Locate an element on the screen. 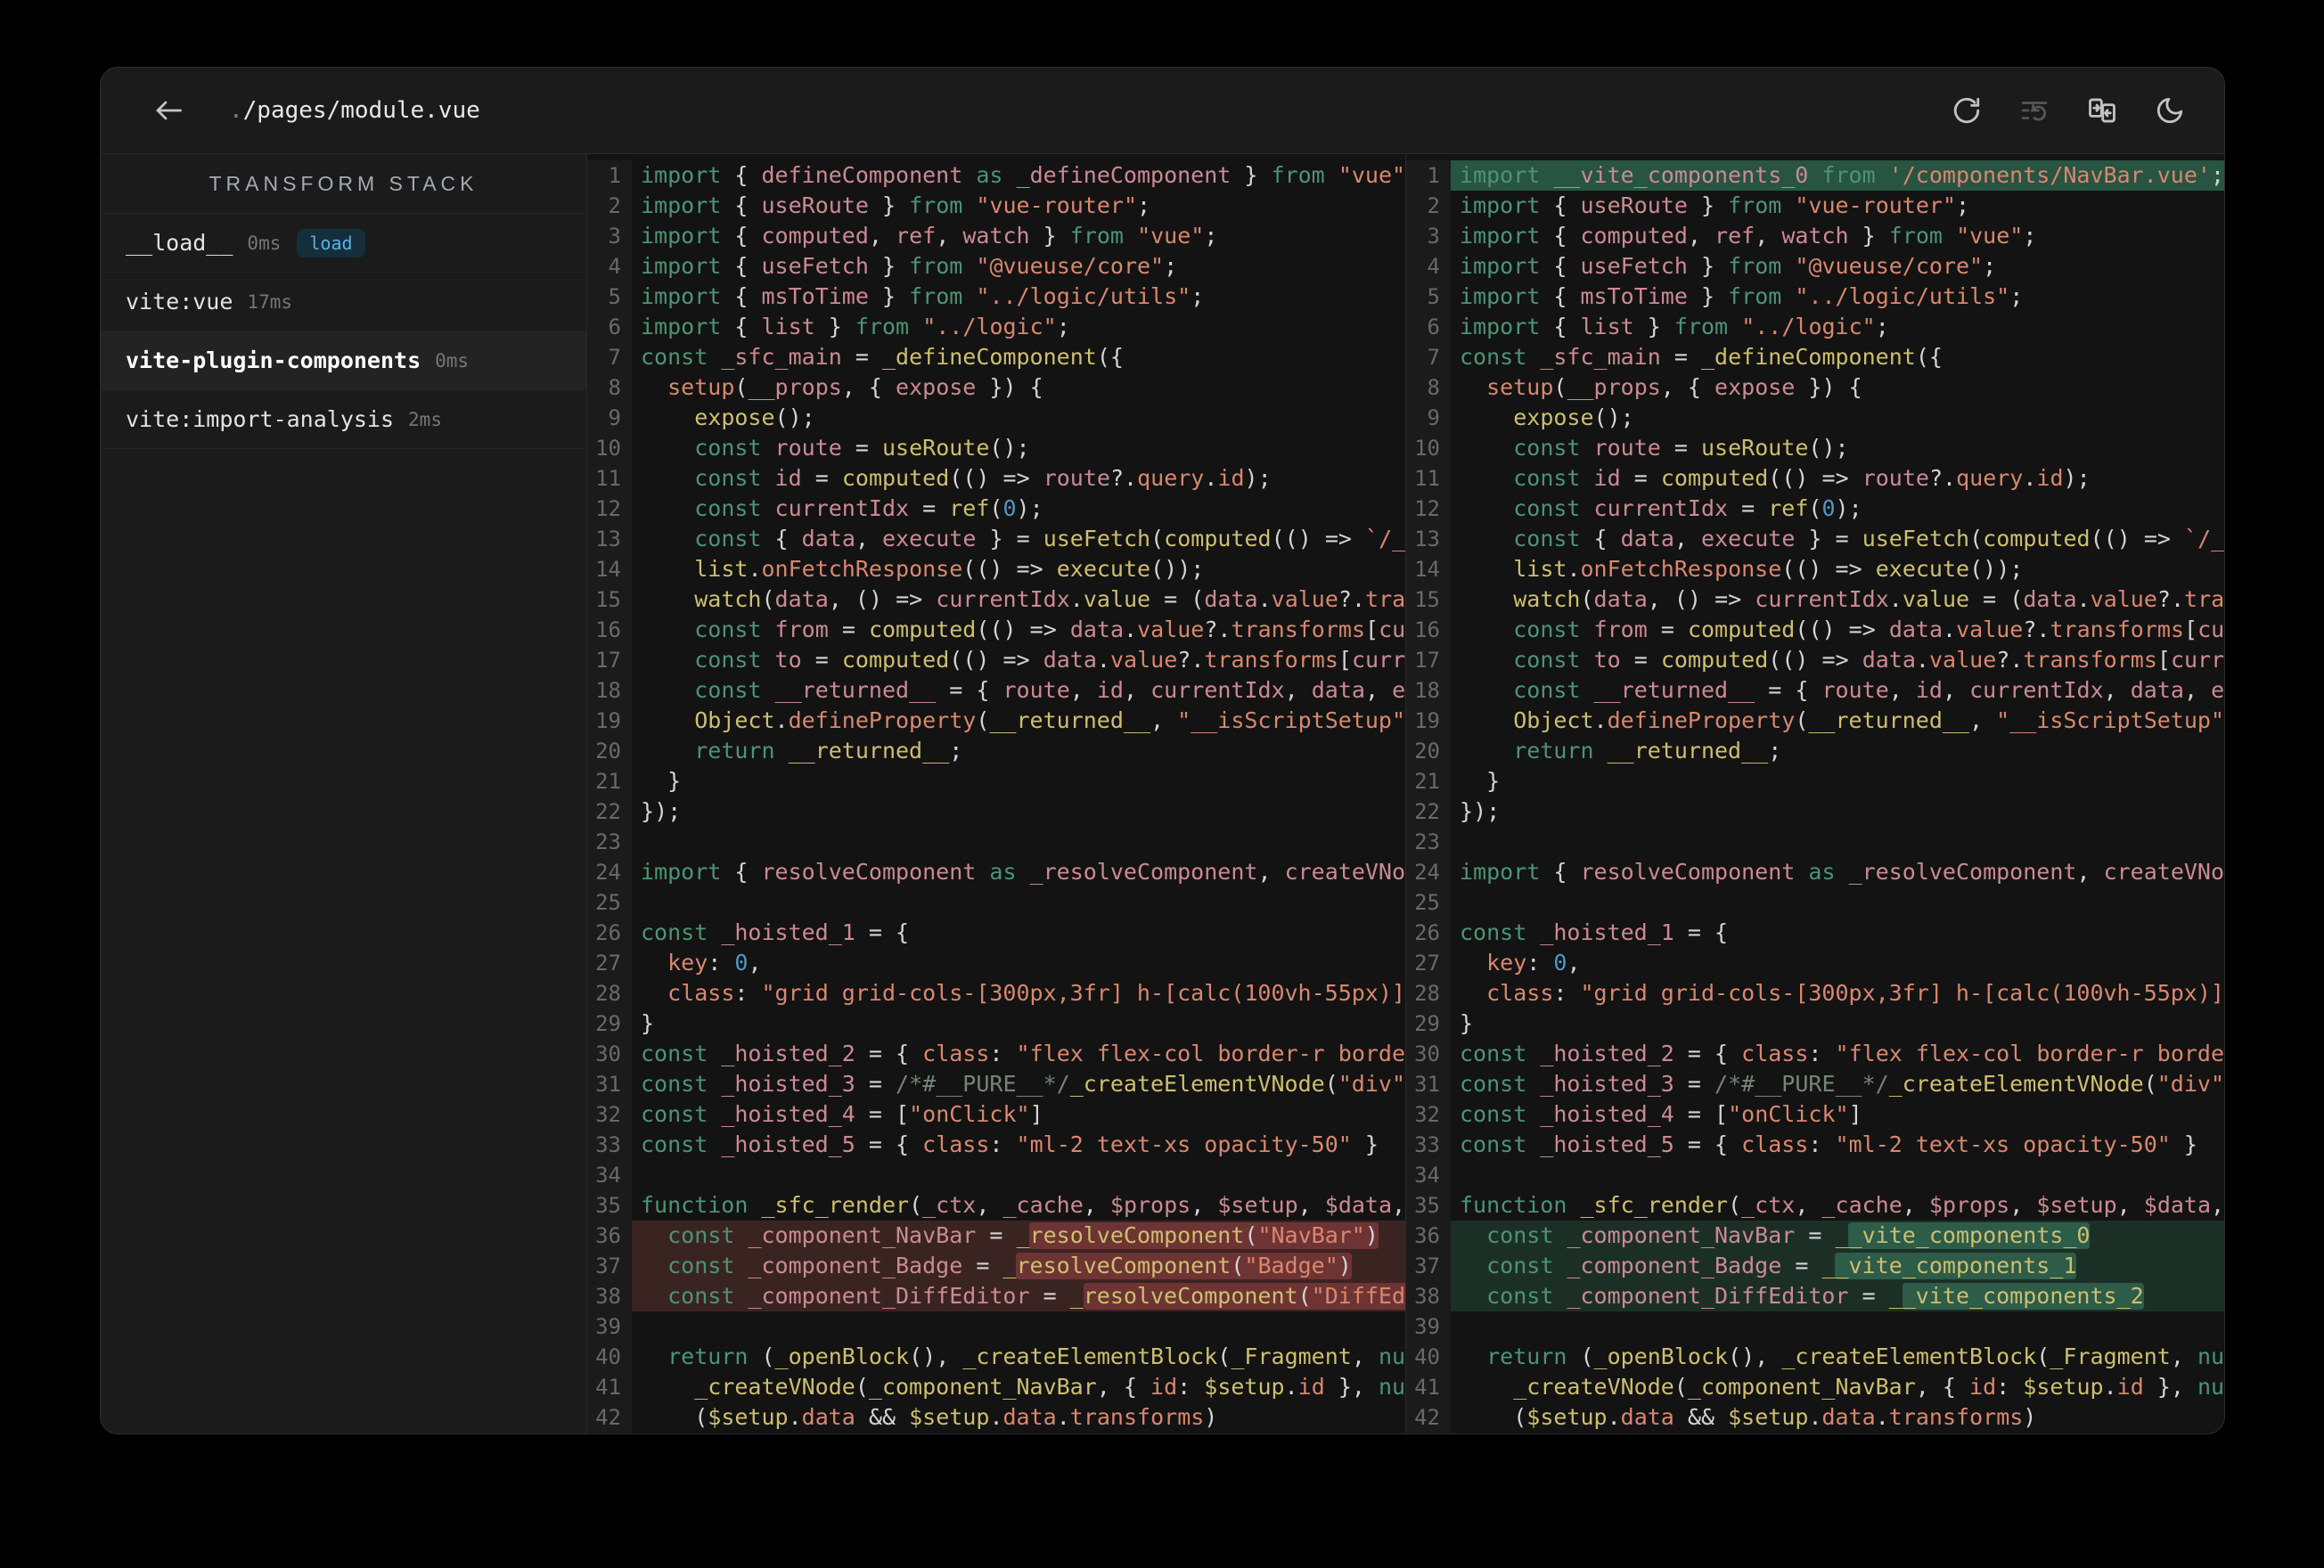  code-text: ($setup.data && $setup.data.transforms) is located at coordinates (1018, 1417).